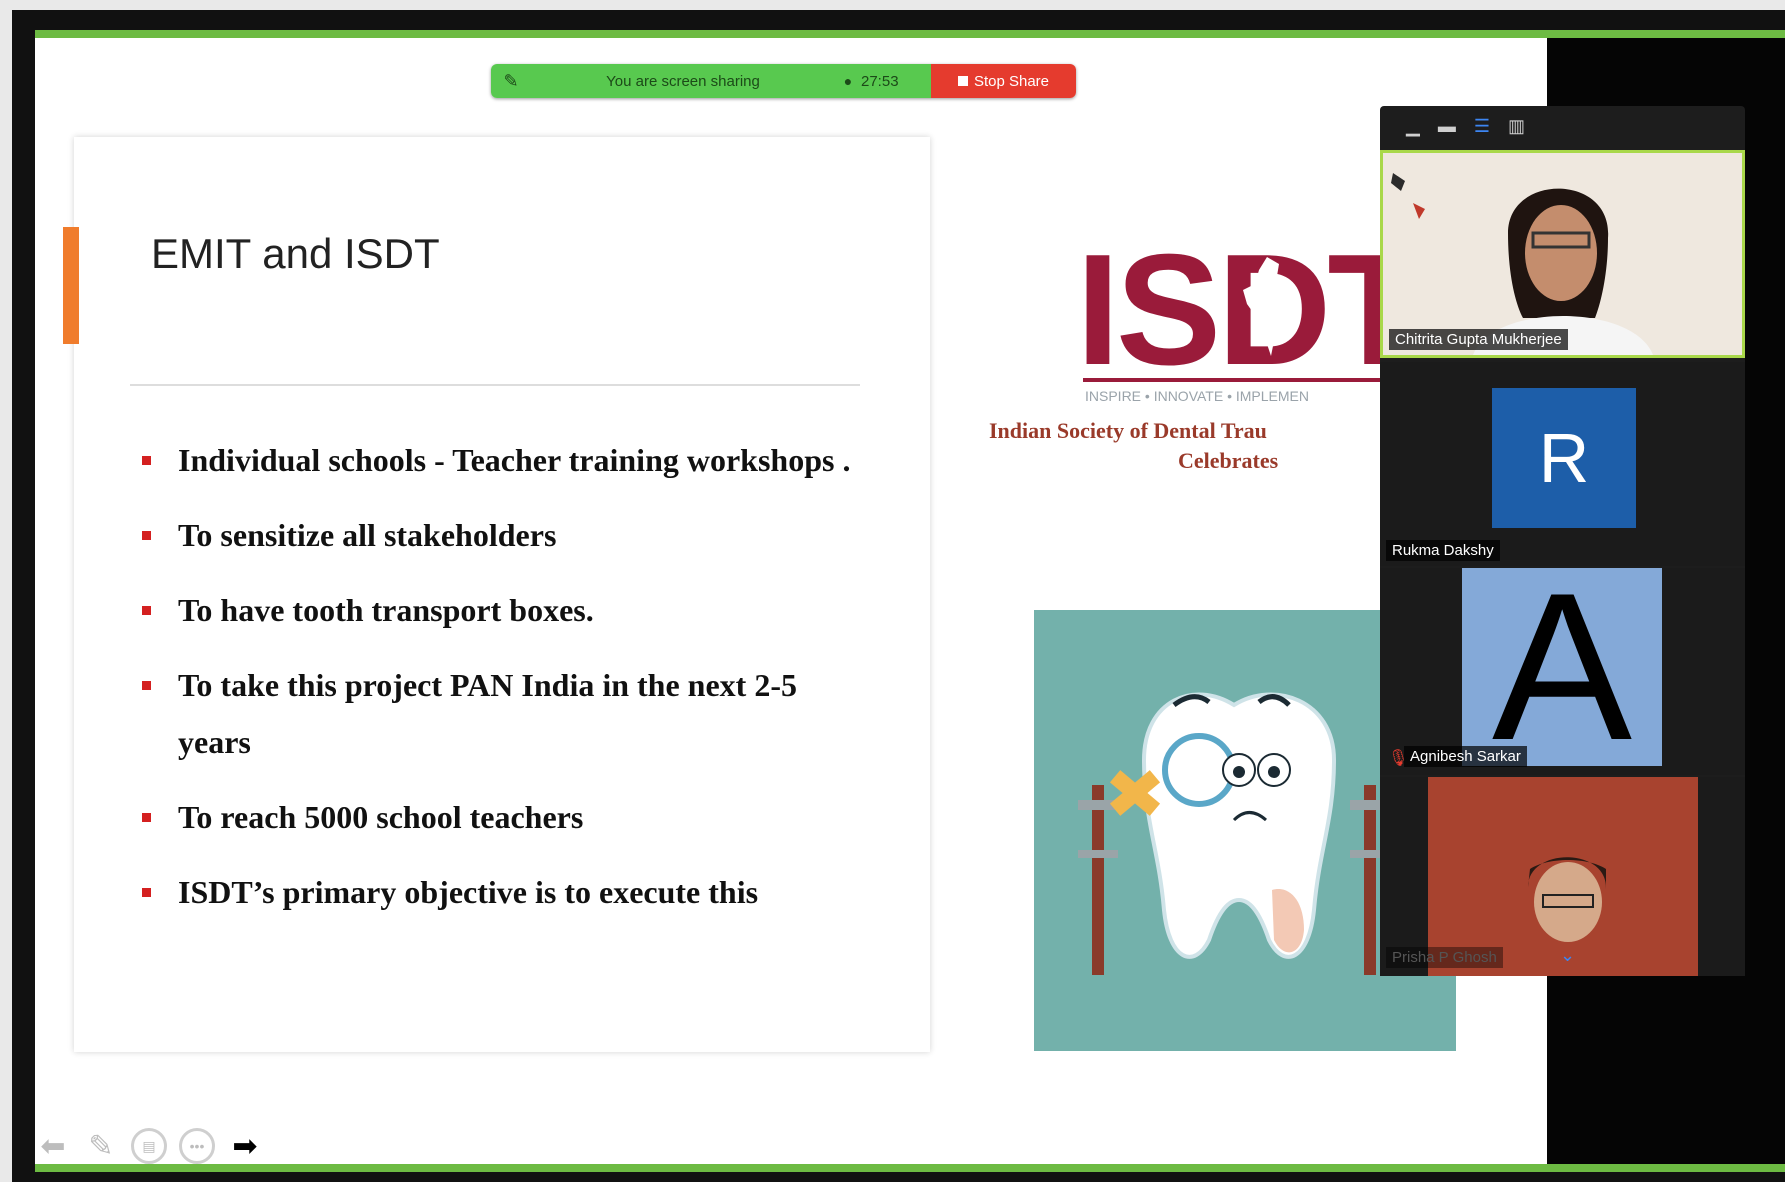 The height and width of the screenshot is (1182, 1785). Describe the element at coordinates (386, 610) in the screenshot. I see `bullet-text: To have tooth transport boxes.` at that location.